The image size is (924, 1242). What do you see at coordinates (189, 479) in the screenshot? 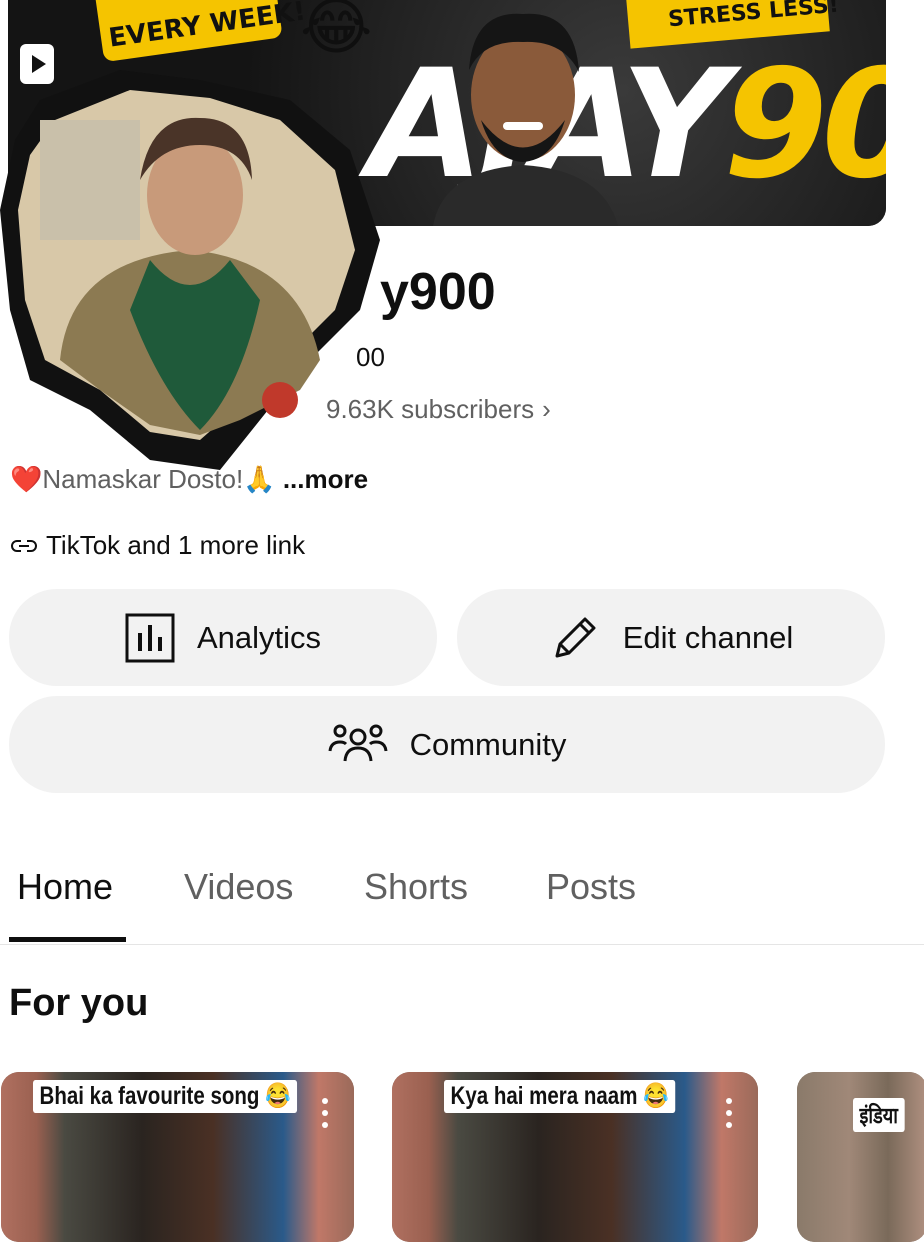
I see `channel-description: ❤️Namaskar Dosto!🙏 ...more` at bounding box center [189, 479].